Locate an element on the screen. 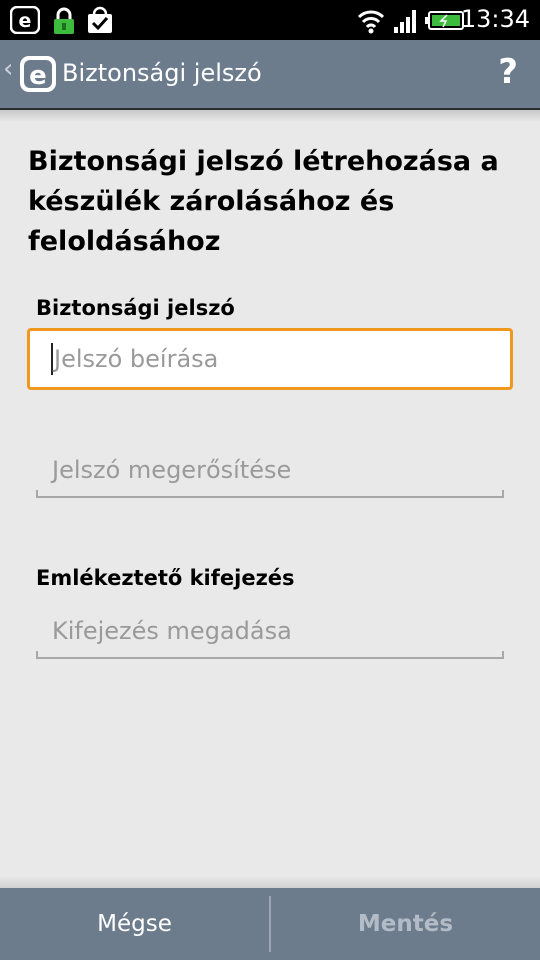 Image resolution: width=540 pixels, height=960 pixels. hint-label: Emlékeztető kifejezés is located at coordinates (165, 578).